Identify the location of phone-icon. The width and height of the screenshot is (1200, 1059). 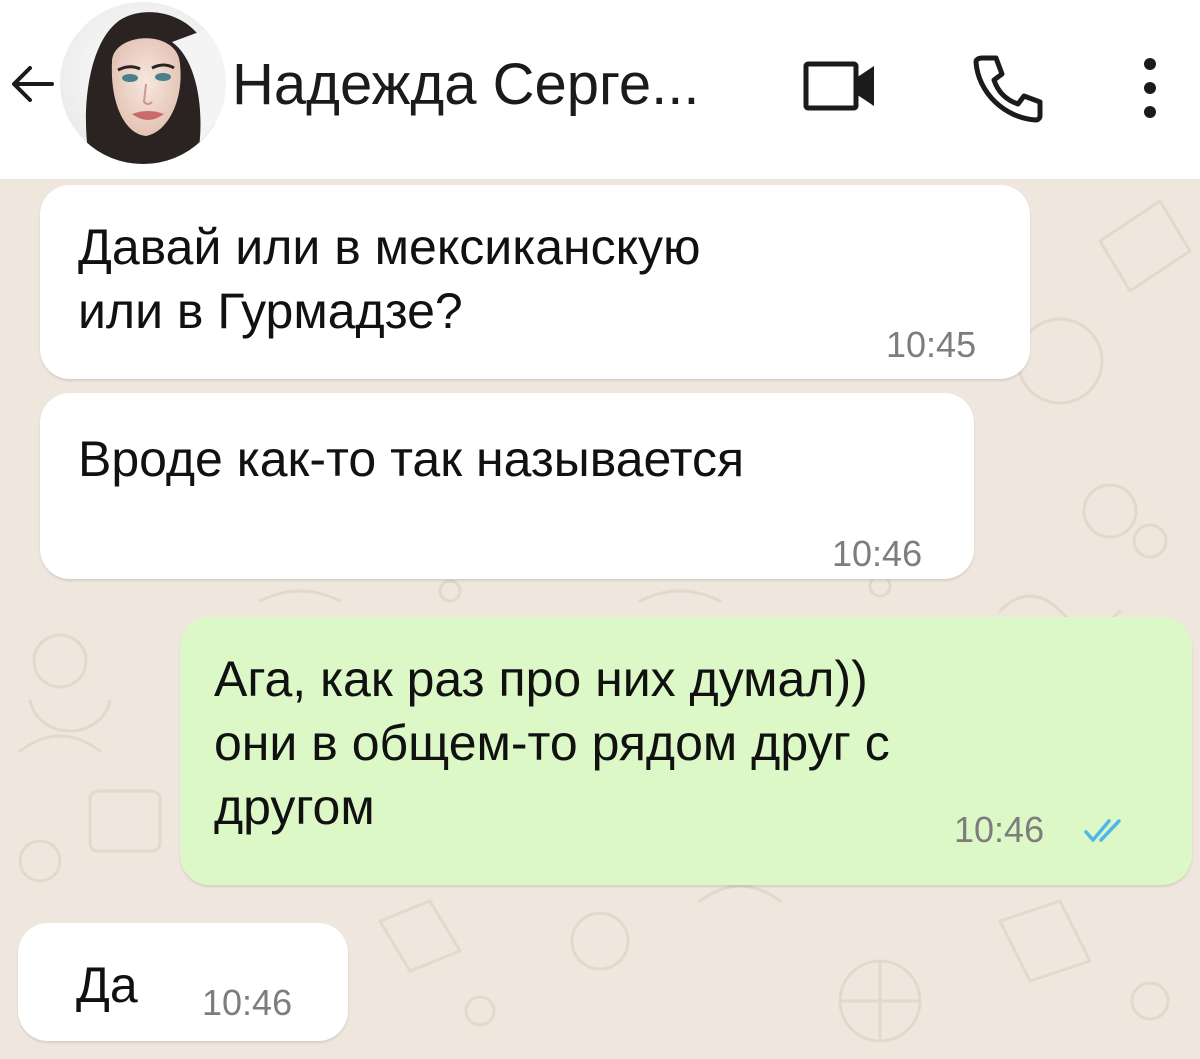
(1008, 89).